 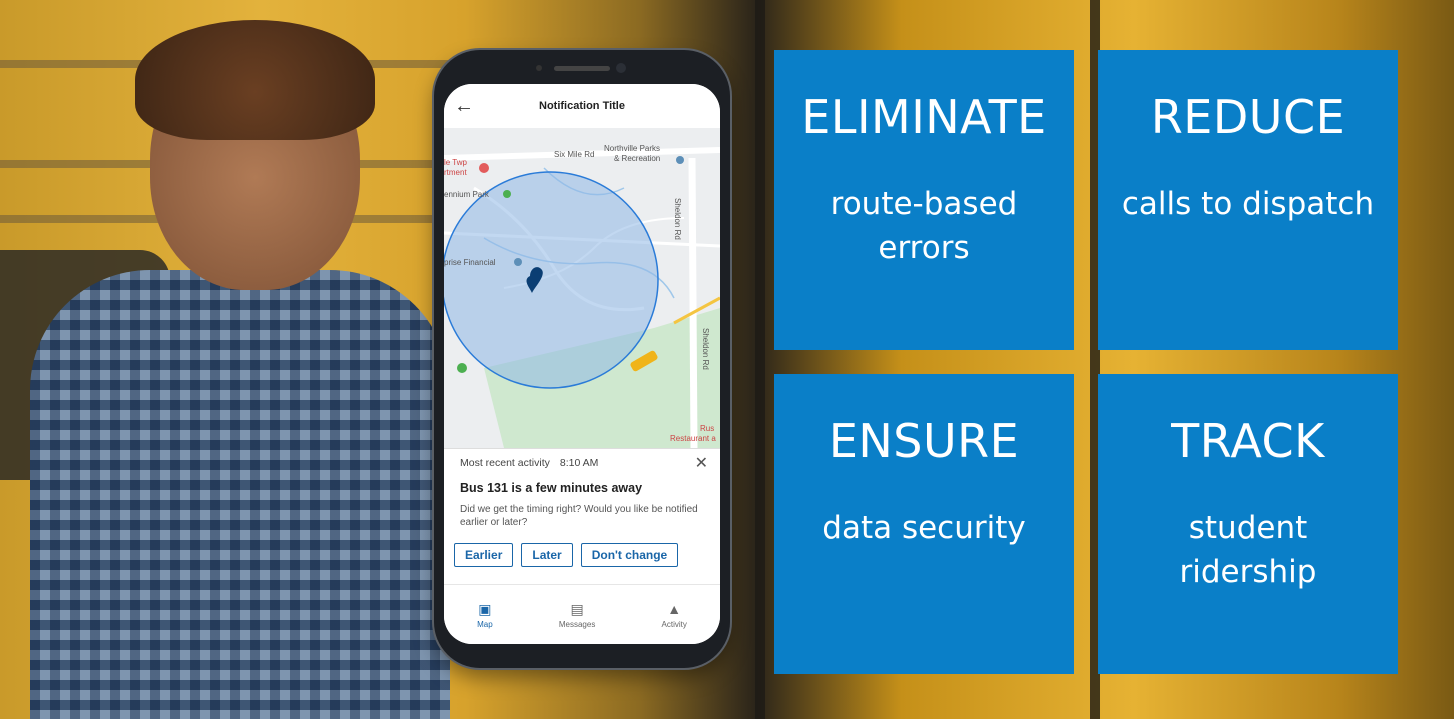 I want to click on nav-item-activity: ▲ Activity, so click(x=674, y=615).